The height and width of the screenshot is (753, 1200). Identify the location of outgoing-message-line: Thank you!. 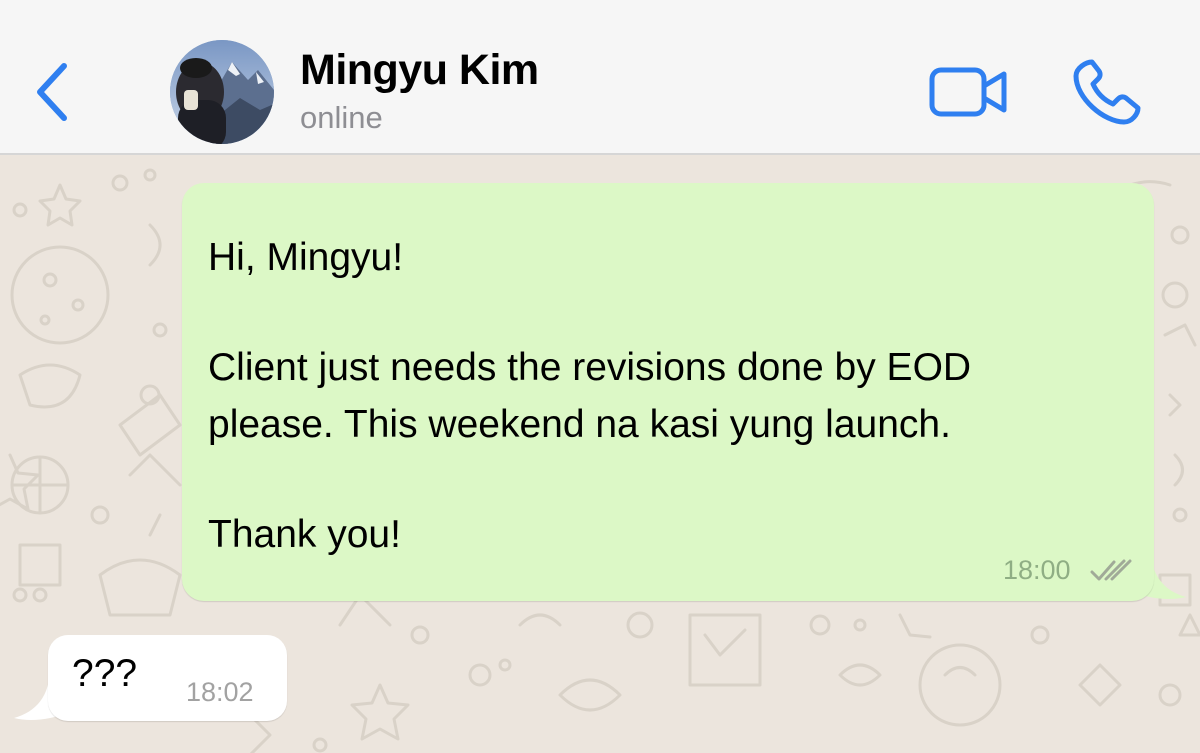
(304, 534).